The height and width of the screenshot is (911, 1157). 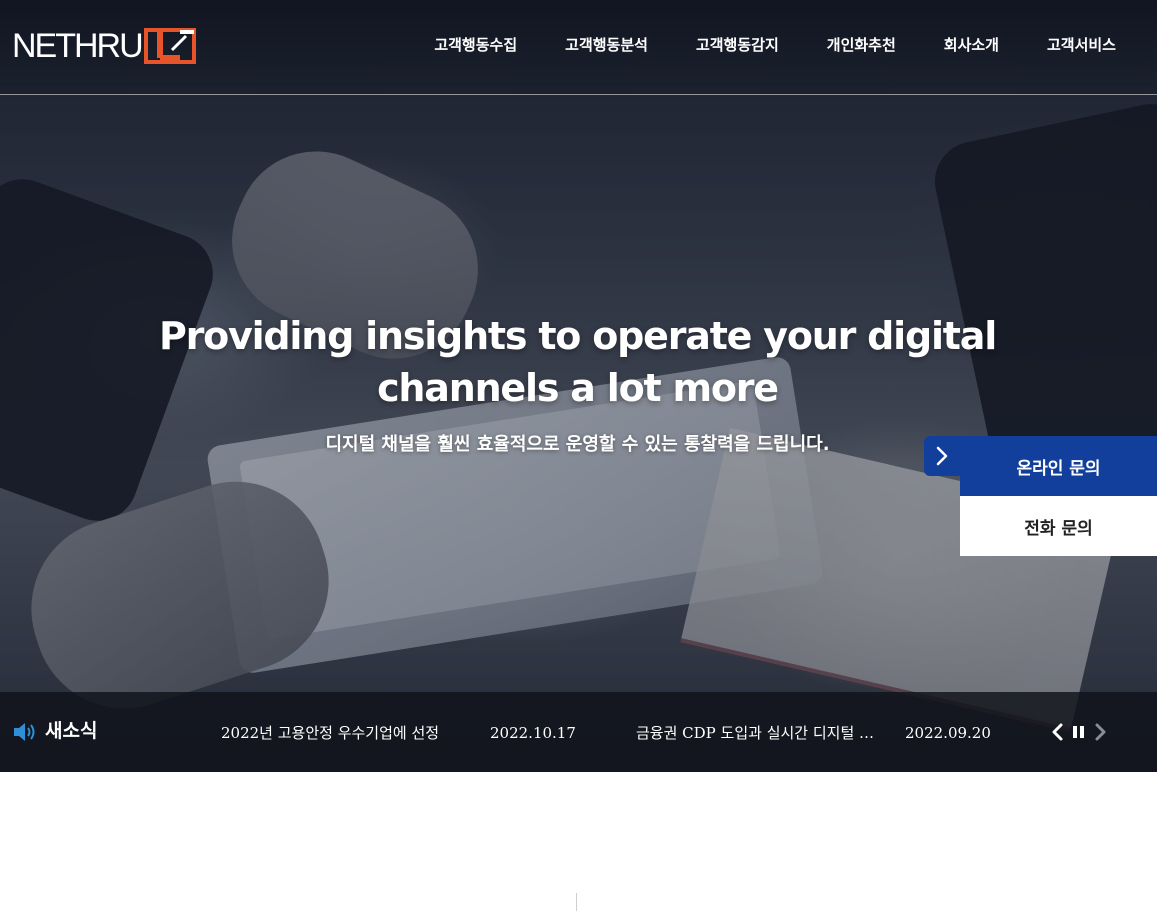 I want to click on chevron-right-icon, so click(x=942, y=456).